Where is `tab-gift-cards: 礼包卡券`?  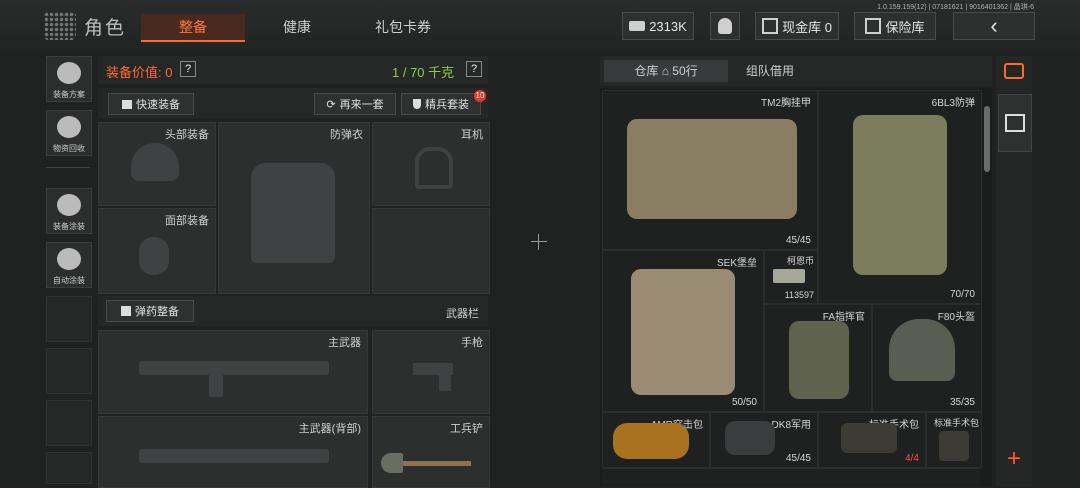 tab-gift-cards: 礼包卡券 is located at coordinates (403, 27).